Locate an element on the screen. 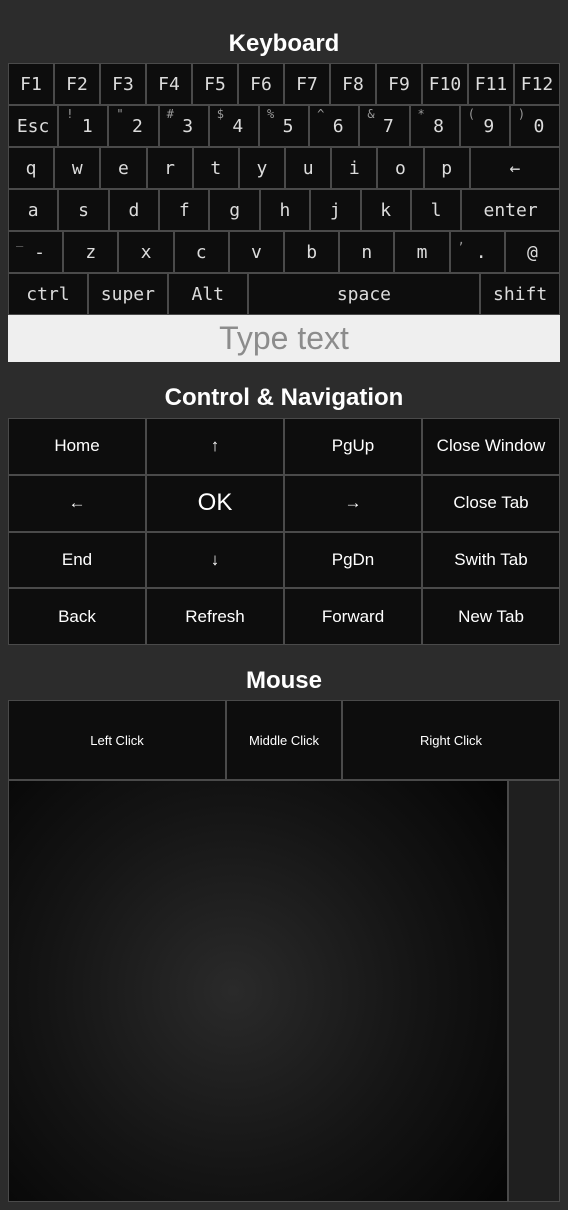 This screenshot has width=568, height=1210. end-button: End is located at coordinates (77, 560).